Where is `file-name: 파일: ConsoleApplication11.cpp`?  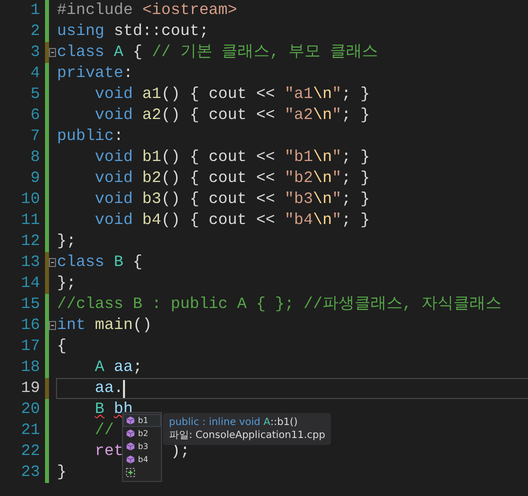 file-name: 파일: ConsoleApplication11.cpp is located at coordinates (247, 435).